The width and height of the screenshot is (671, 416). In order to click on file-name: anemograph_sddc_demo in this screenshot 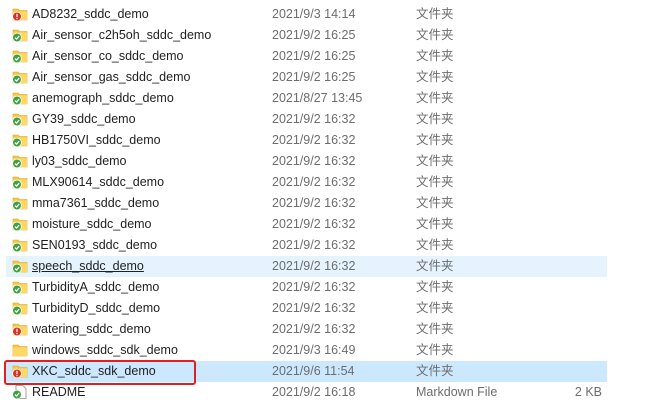, I will do `click(103, 98)`.